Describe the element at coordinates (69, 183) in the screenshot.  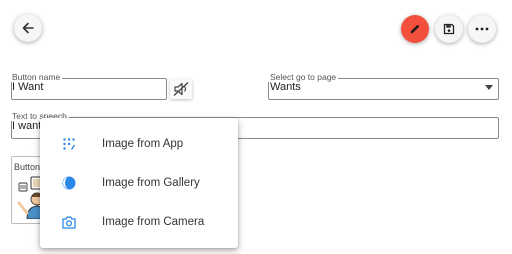
I see `gallery-icon` at that location.